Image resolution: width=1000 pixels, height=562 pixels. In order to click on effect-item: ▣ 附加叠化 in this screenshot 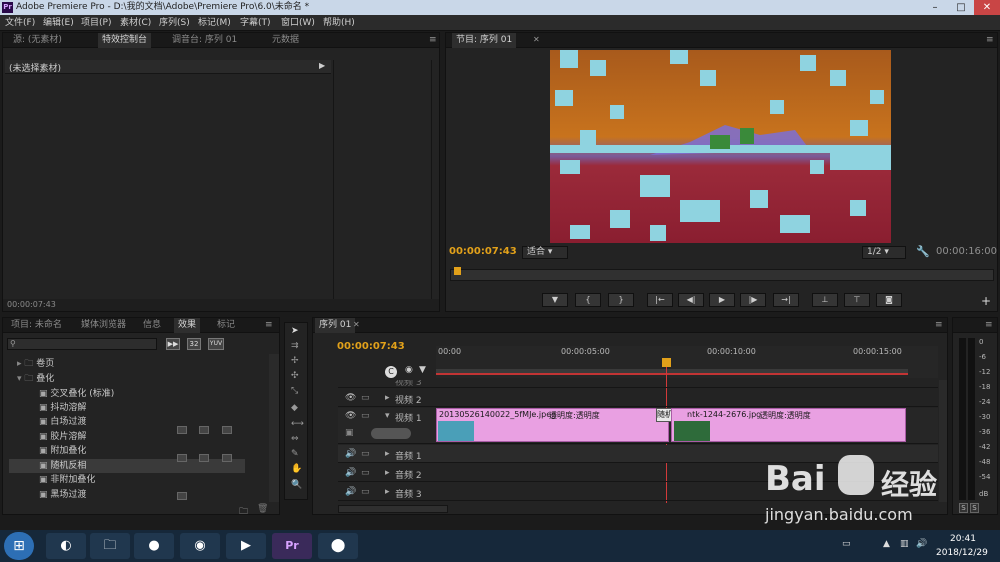, I will do `click(142, 451)`.